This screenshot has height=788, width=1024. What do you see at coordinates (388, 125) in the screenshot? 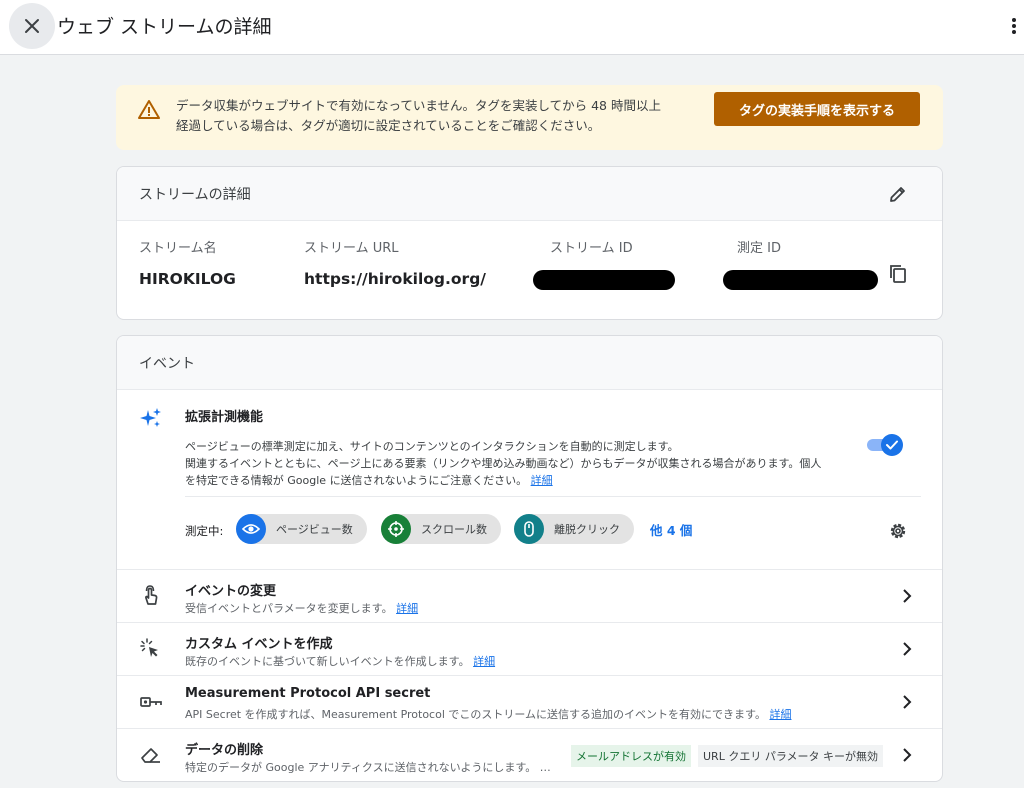
I see `warning-text-line2: 経過している場合は、タグが適切に設定されていることをご確認ください。` at bounding box center [388, 125].